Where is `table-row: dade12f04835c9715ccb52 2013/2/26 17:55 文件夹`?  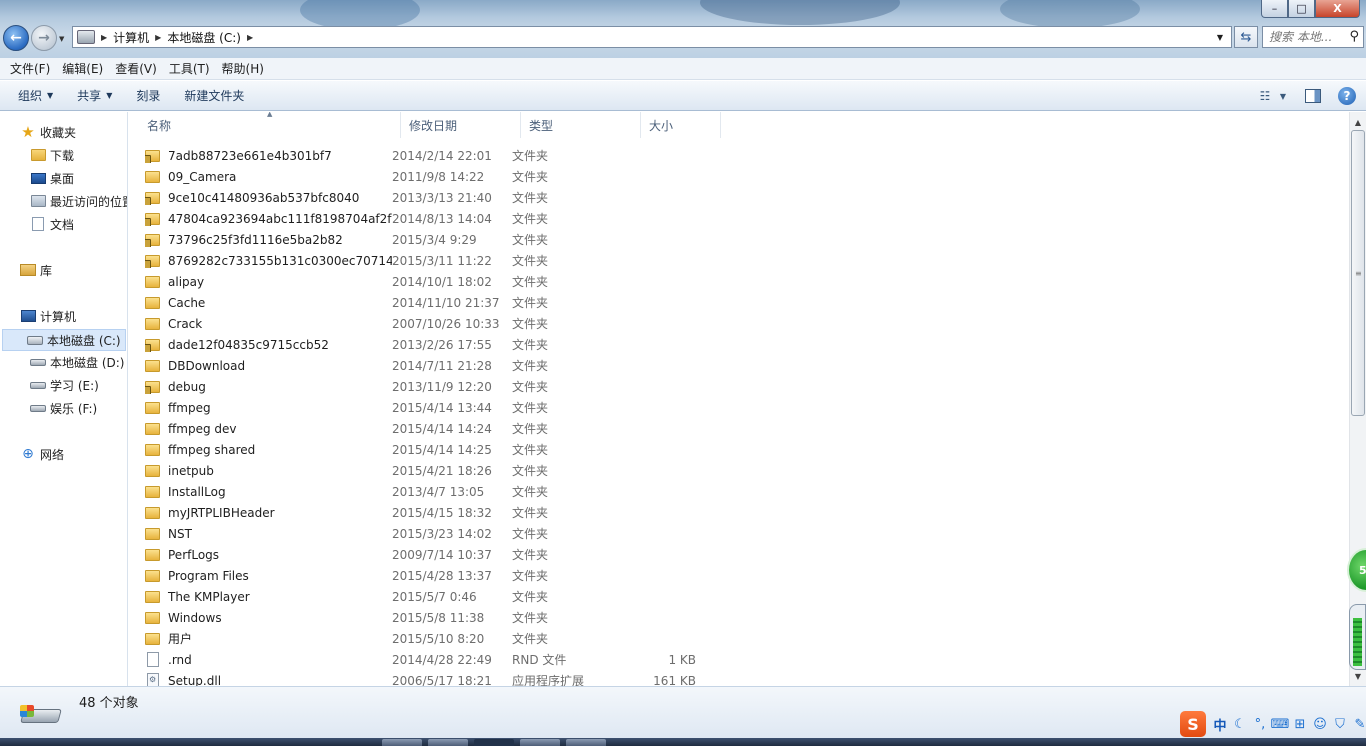
table-row: dade12f04835c9715ccb52 2013/2/26 17:55 文件夹 is located at coordinates (420, 344).